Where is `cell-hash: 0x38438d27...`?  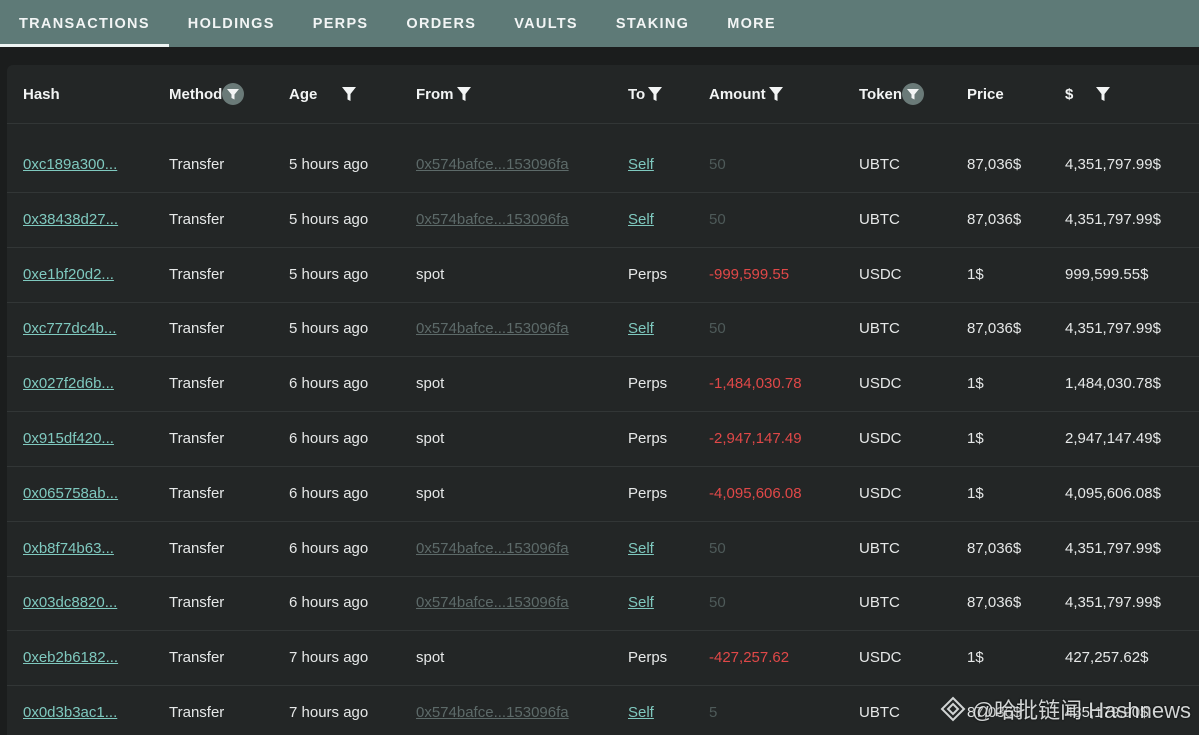
cell-hash: 0x38438d27... is located at coordinates (70, 220).